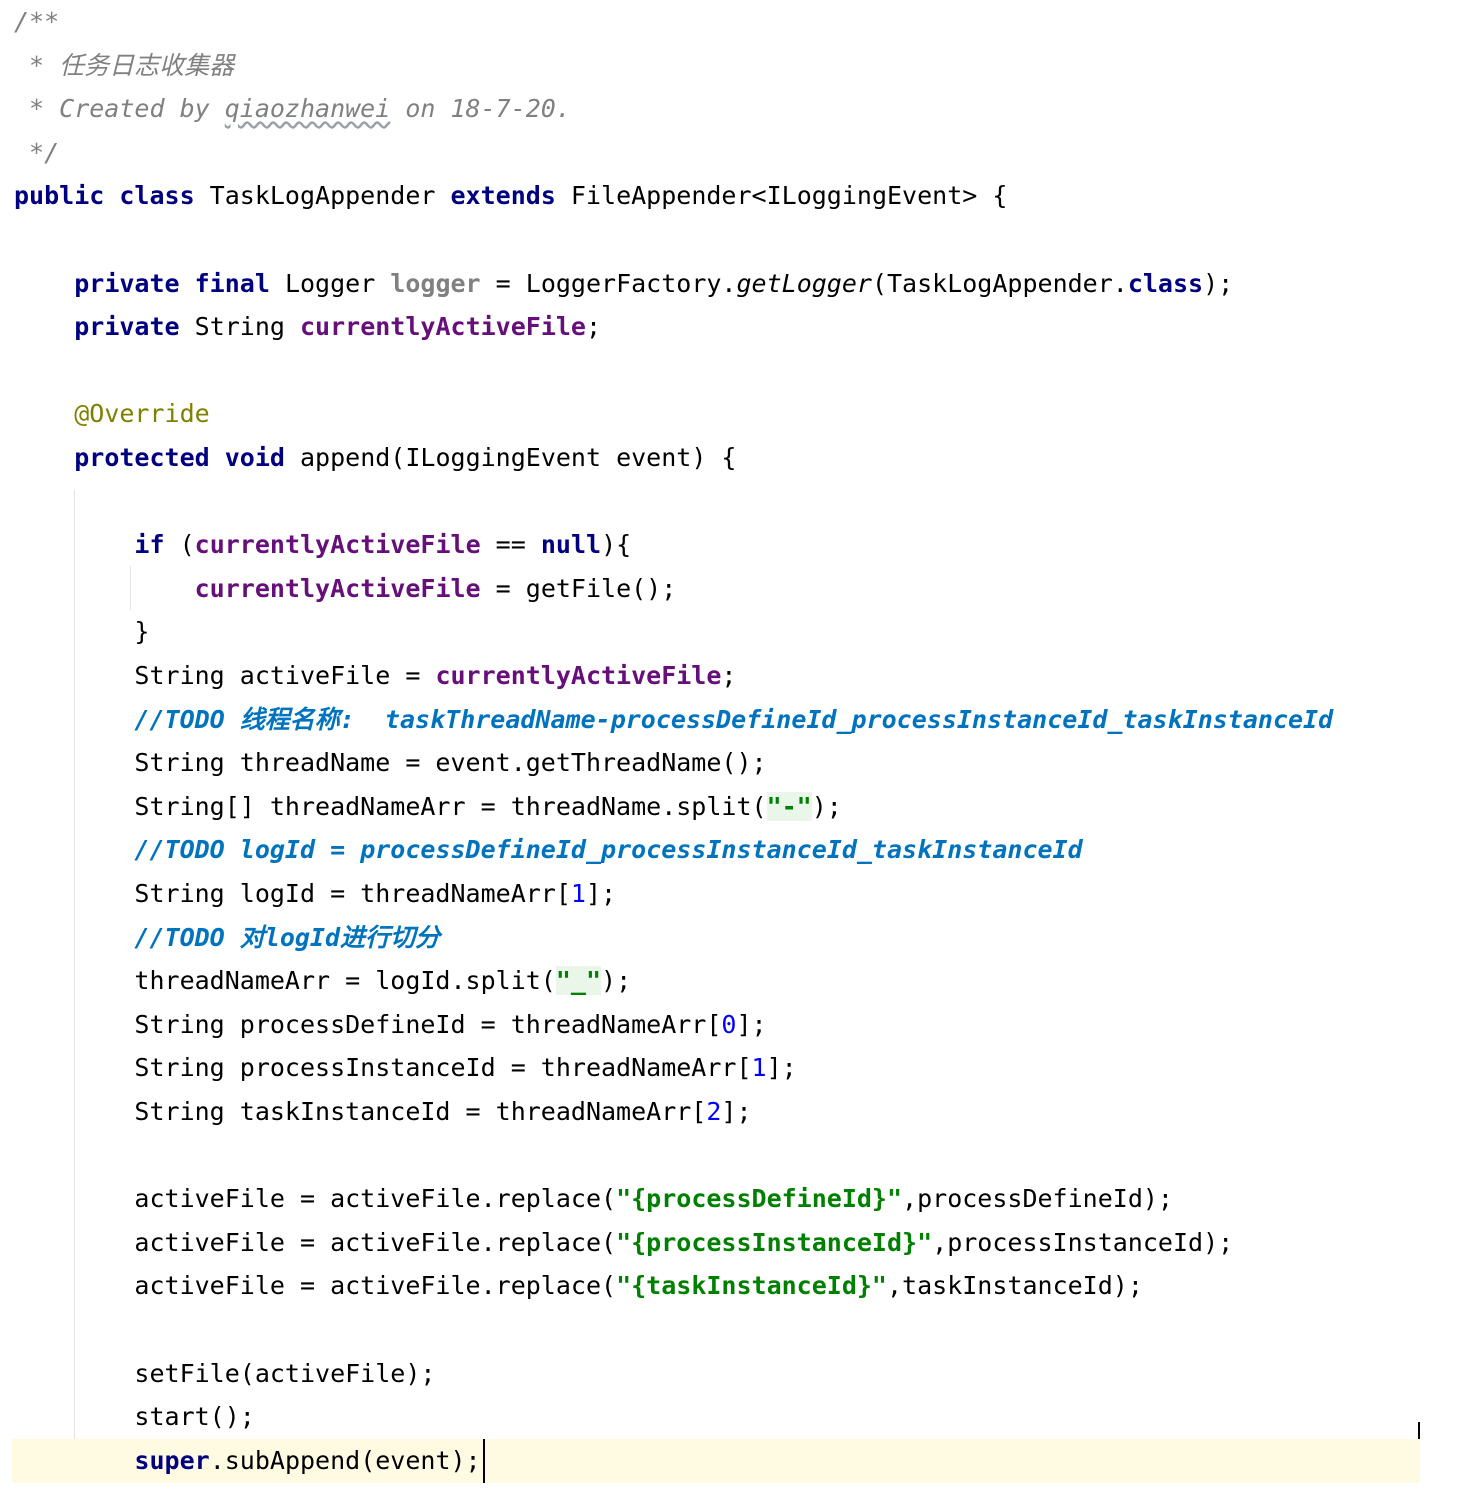  Describe the element at coordinates (729, 1374) in the screenshot. I see `code-line: setFile(activeFile);` at that location.